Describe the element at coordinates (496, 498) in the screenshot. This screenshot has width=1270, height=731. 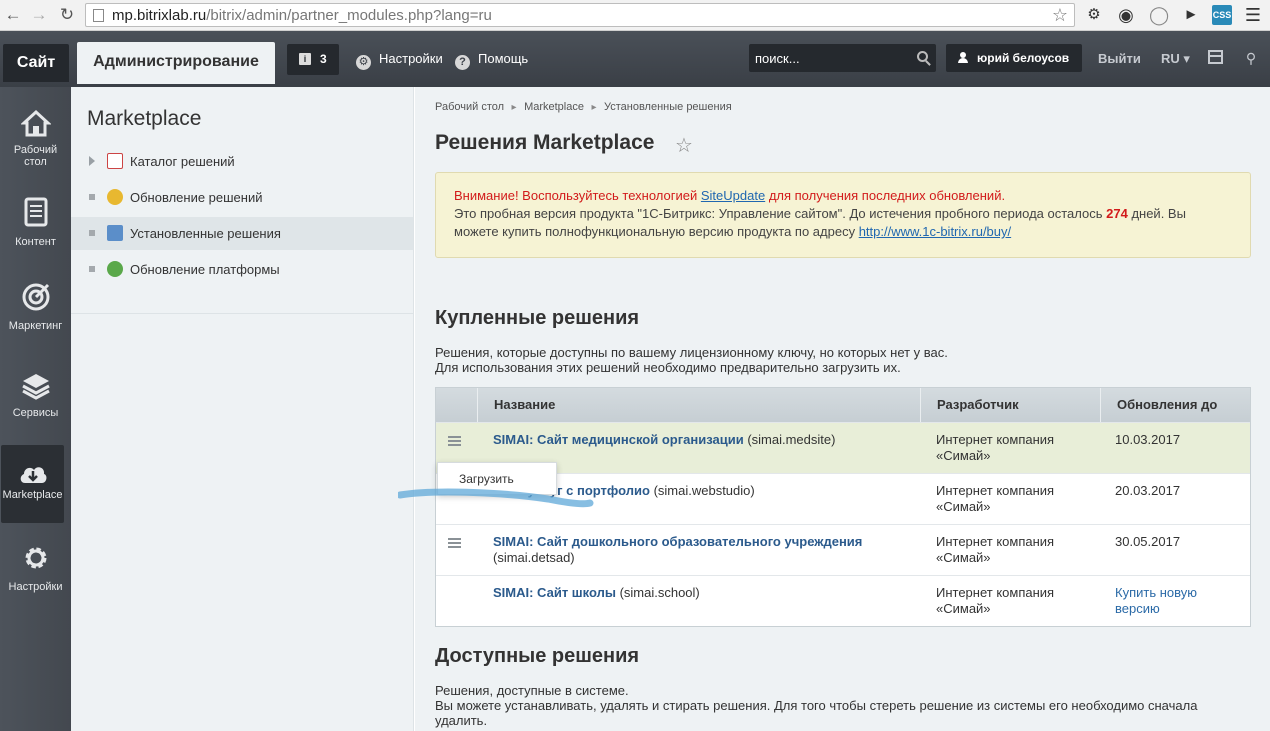
I see `annotation-stroke-icon` at that location.